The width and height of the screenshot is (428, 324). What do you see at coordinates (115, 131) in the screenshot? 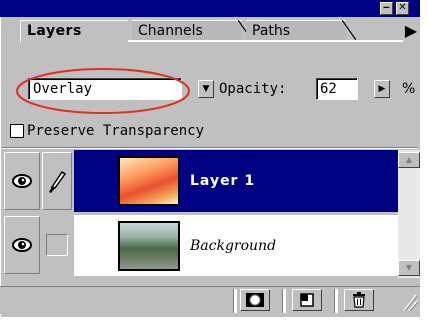
I see `preserve-transparency-label: Preserve Transparency` at bounding box center [115, 131].